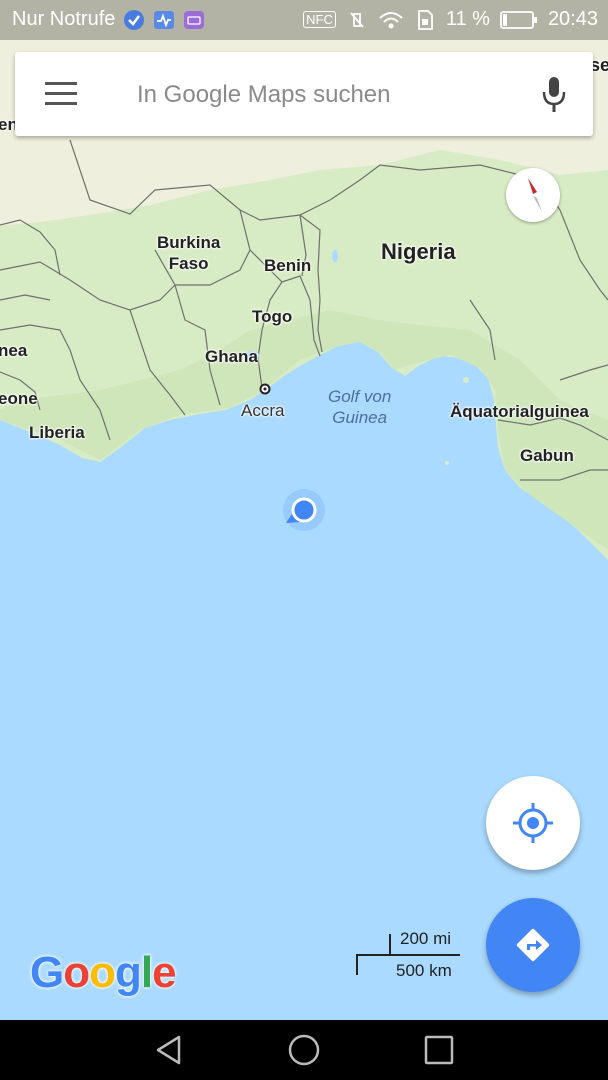 The width and height of the screenshot is (608, 1080). I want to click on label-gabon: Gabun, so click(547, 455).